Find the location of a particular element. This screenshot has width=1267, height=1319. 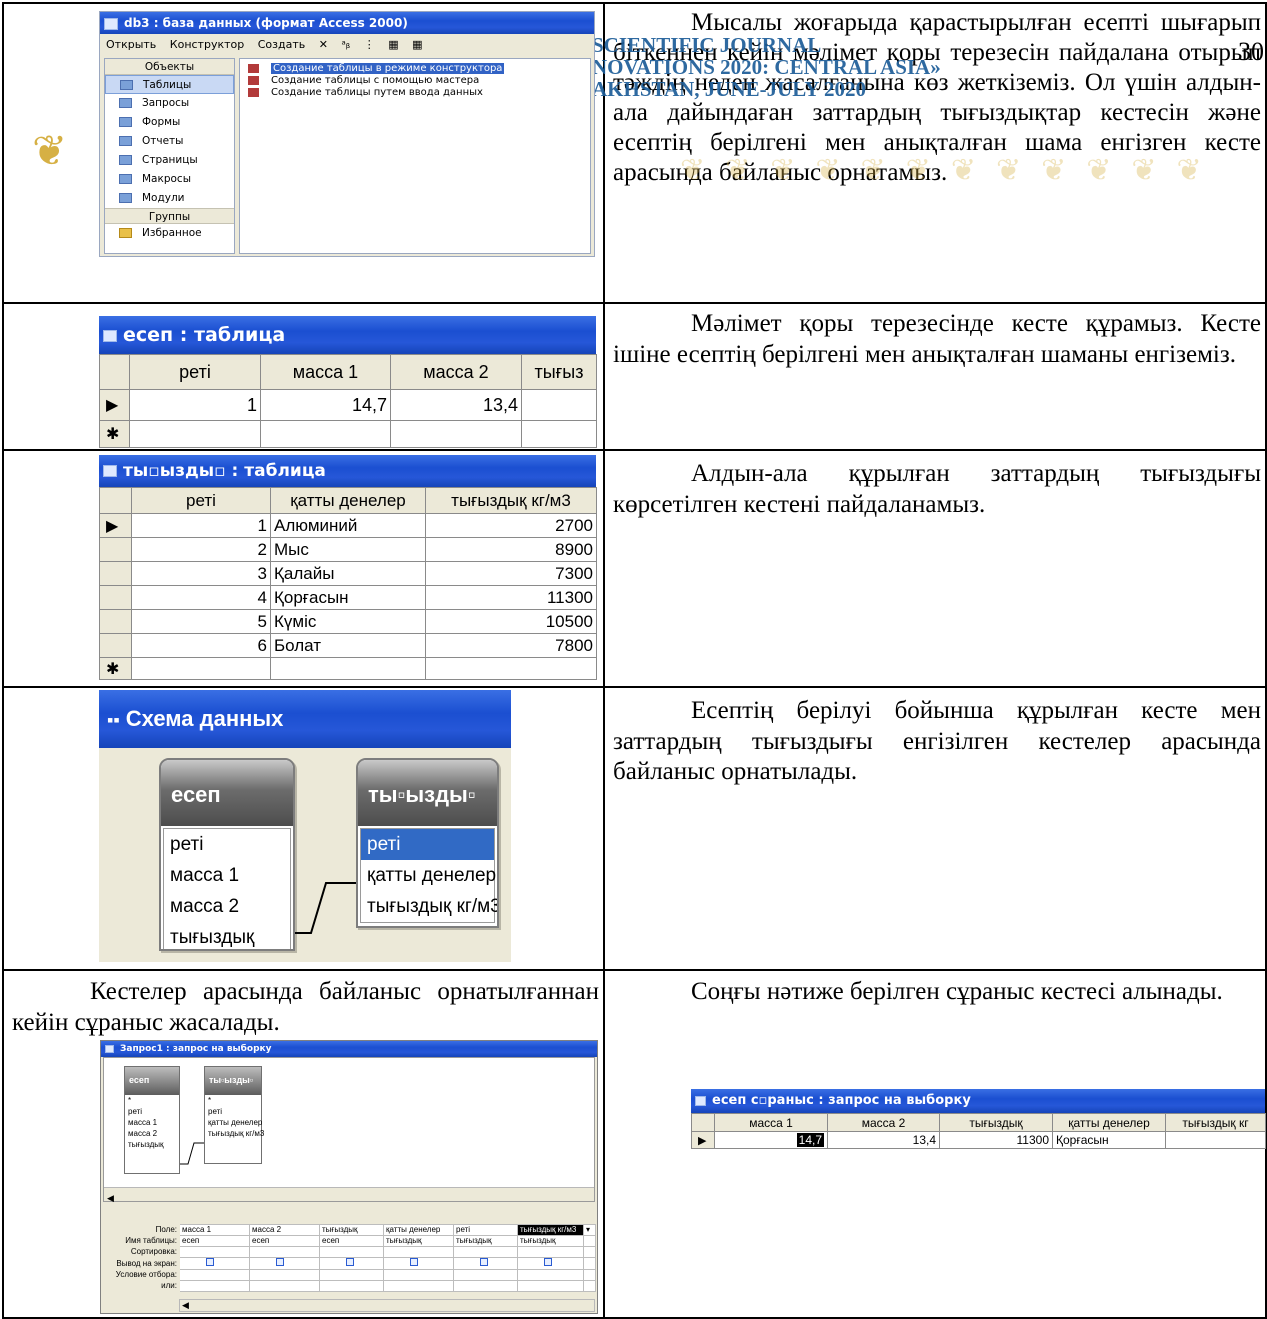

table-cell: 7800 is located at coordinates (511, 645).